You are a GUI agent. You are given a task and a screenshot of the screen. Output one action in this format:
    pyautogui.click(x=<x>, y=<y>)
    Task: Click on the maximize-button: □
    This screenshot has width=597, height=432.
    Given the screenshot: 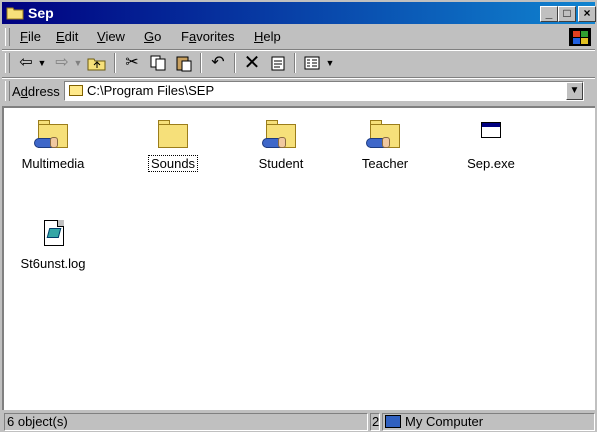 What is the action you would take?
    pyautogui.click(x=567, y=14)
    